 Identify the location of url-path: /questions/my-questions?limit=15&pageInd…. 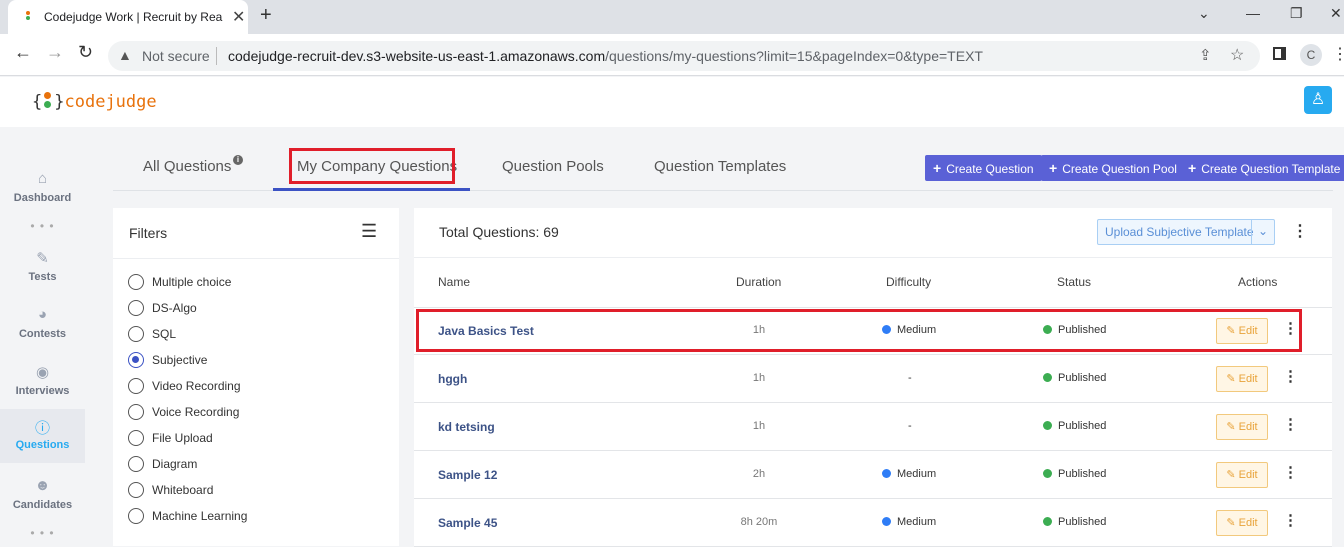
(794, 56).